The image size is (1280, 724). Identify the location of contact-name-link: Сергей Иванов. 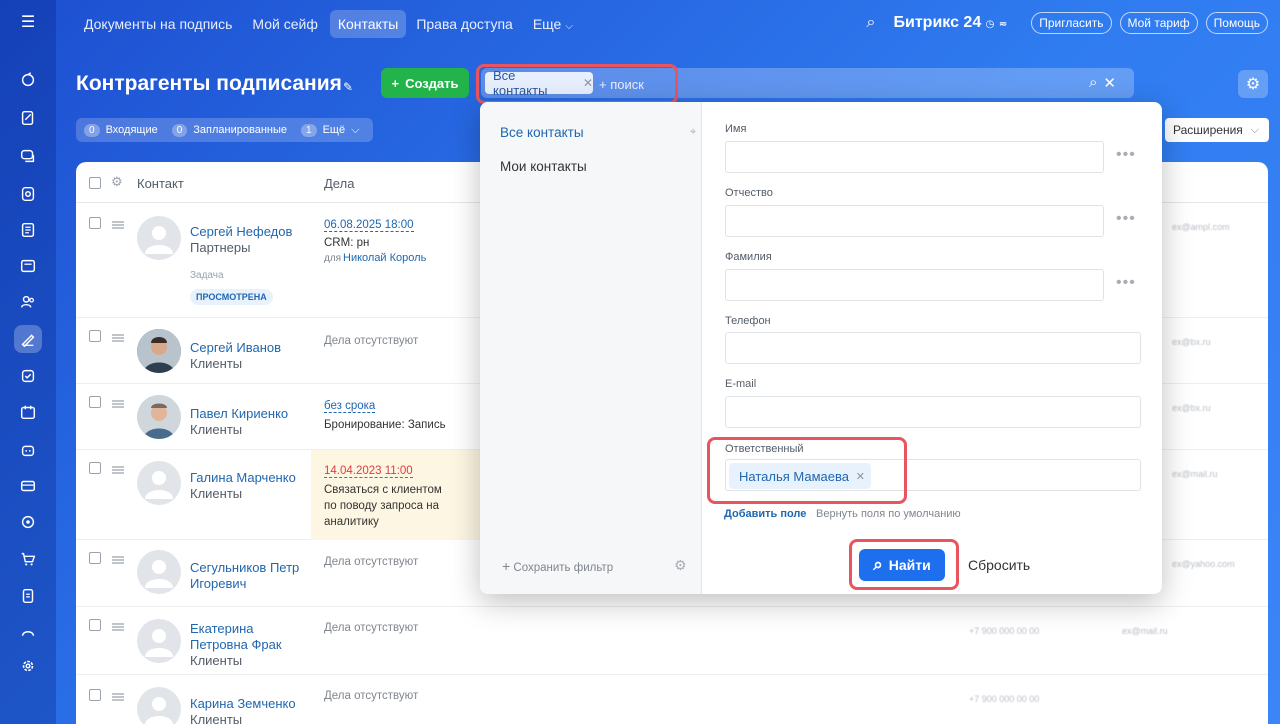
(235, 348).